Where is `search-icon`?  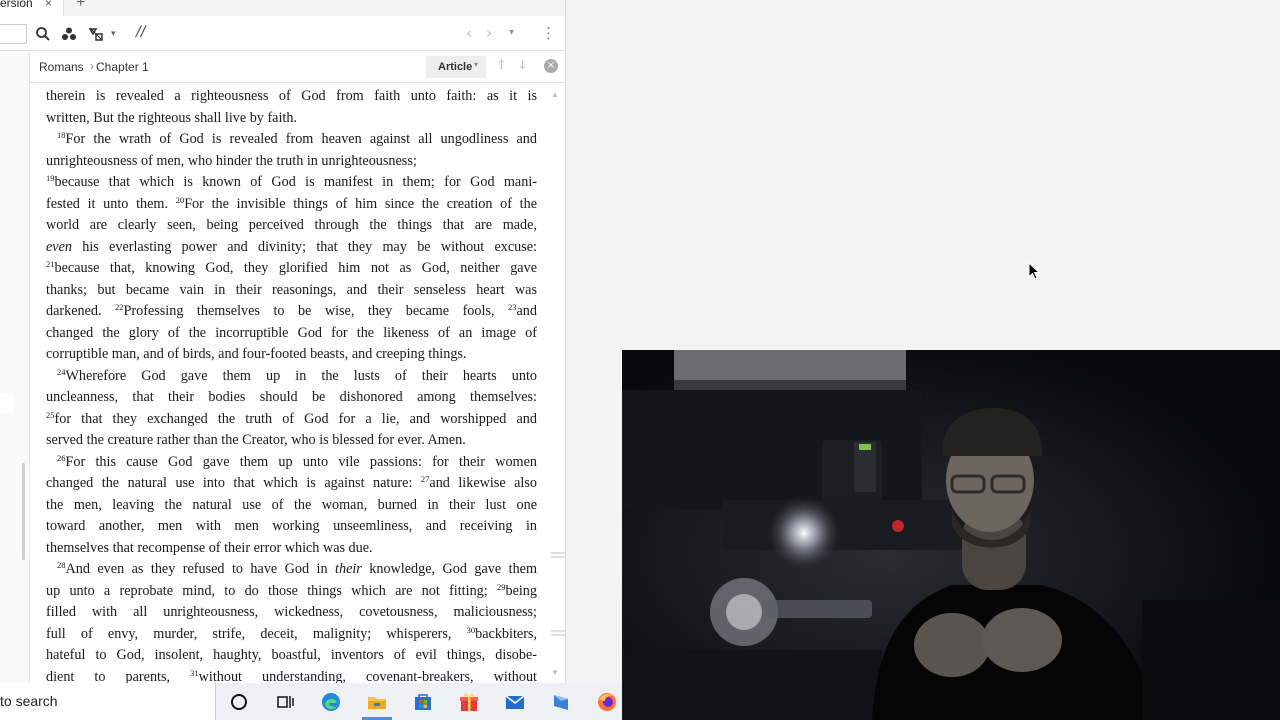 search-icon is located at coordinates (43, 34).